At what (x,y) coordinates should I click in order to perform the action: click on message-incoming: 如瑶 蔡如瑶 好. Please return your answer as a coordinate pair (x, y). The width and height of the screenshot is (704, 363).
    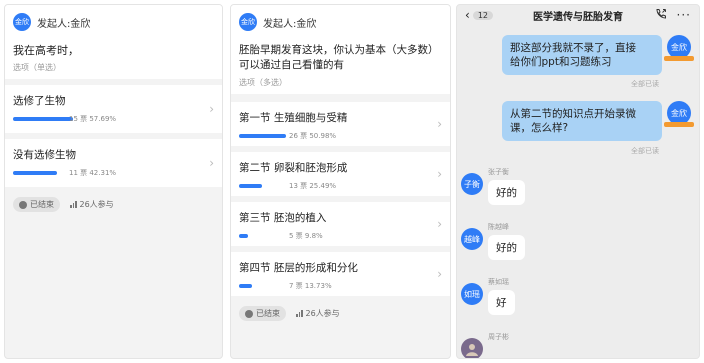
    Looking at the image, I should click on (488, 296).